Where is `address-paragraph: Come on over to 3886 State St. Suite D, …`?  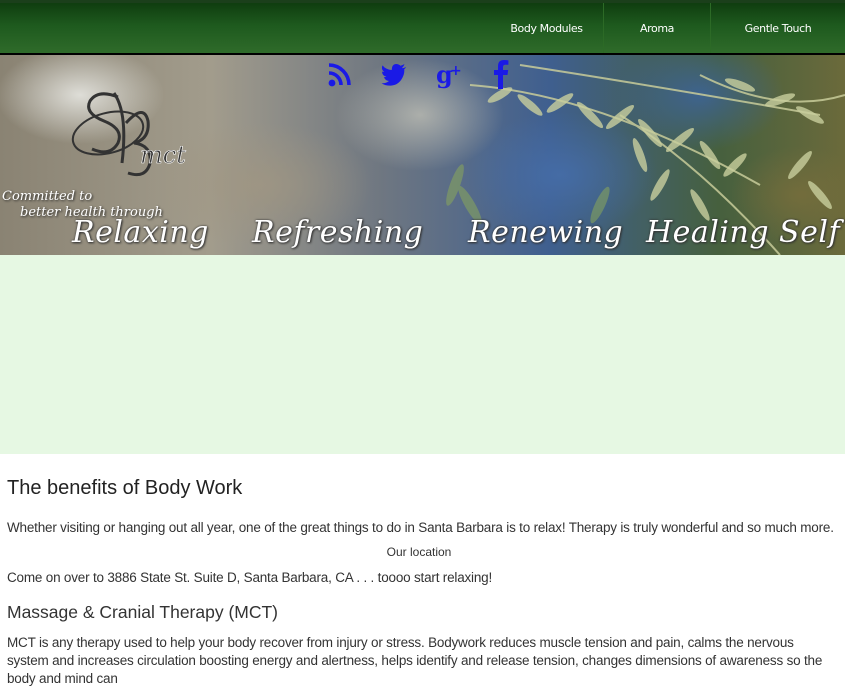 address-paragraph: Come on over to 3886 State St. Suite D, … is located at coordinates (250, 577).